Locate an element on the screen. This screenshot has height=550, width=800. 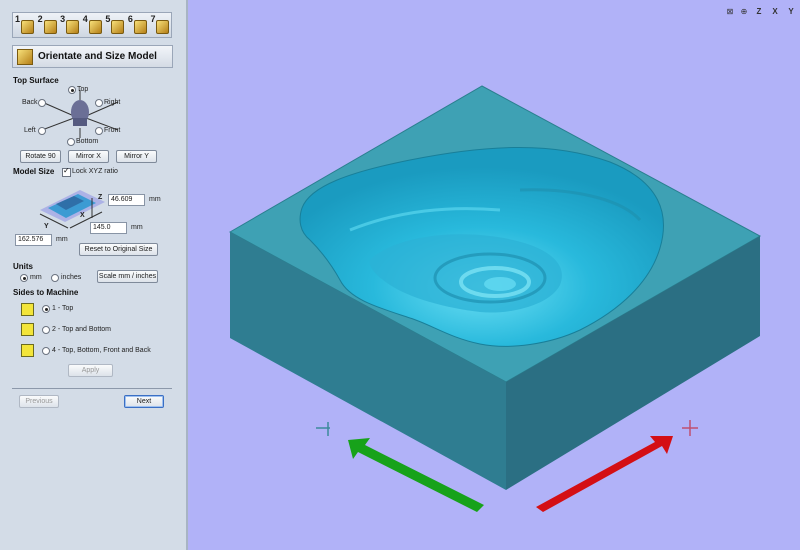
model-size-heading: Model Size is located at coordinates (34, 171).